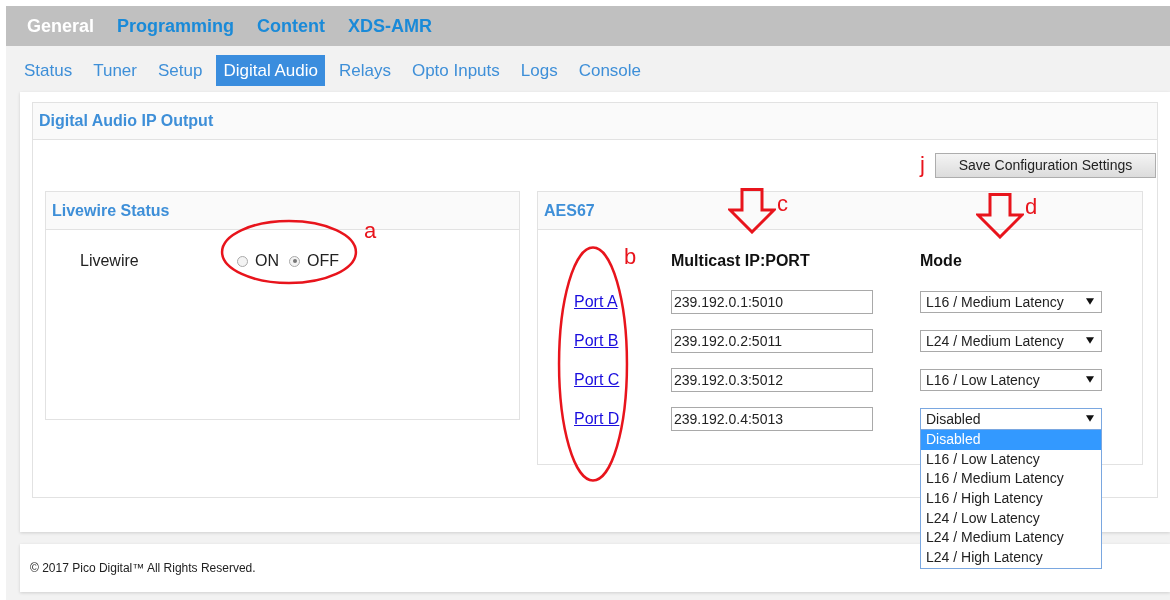 This screenshot has height=600, width=1170. Describe the element at coordinates (1011, 538) in the screenshot. I see `dropdown-option: L24 / Medium Latency` at that location.